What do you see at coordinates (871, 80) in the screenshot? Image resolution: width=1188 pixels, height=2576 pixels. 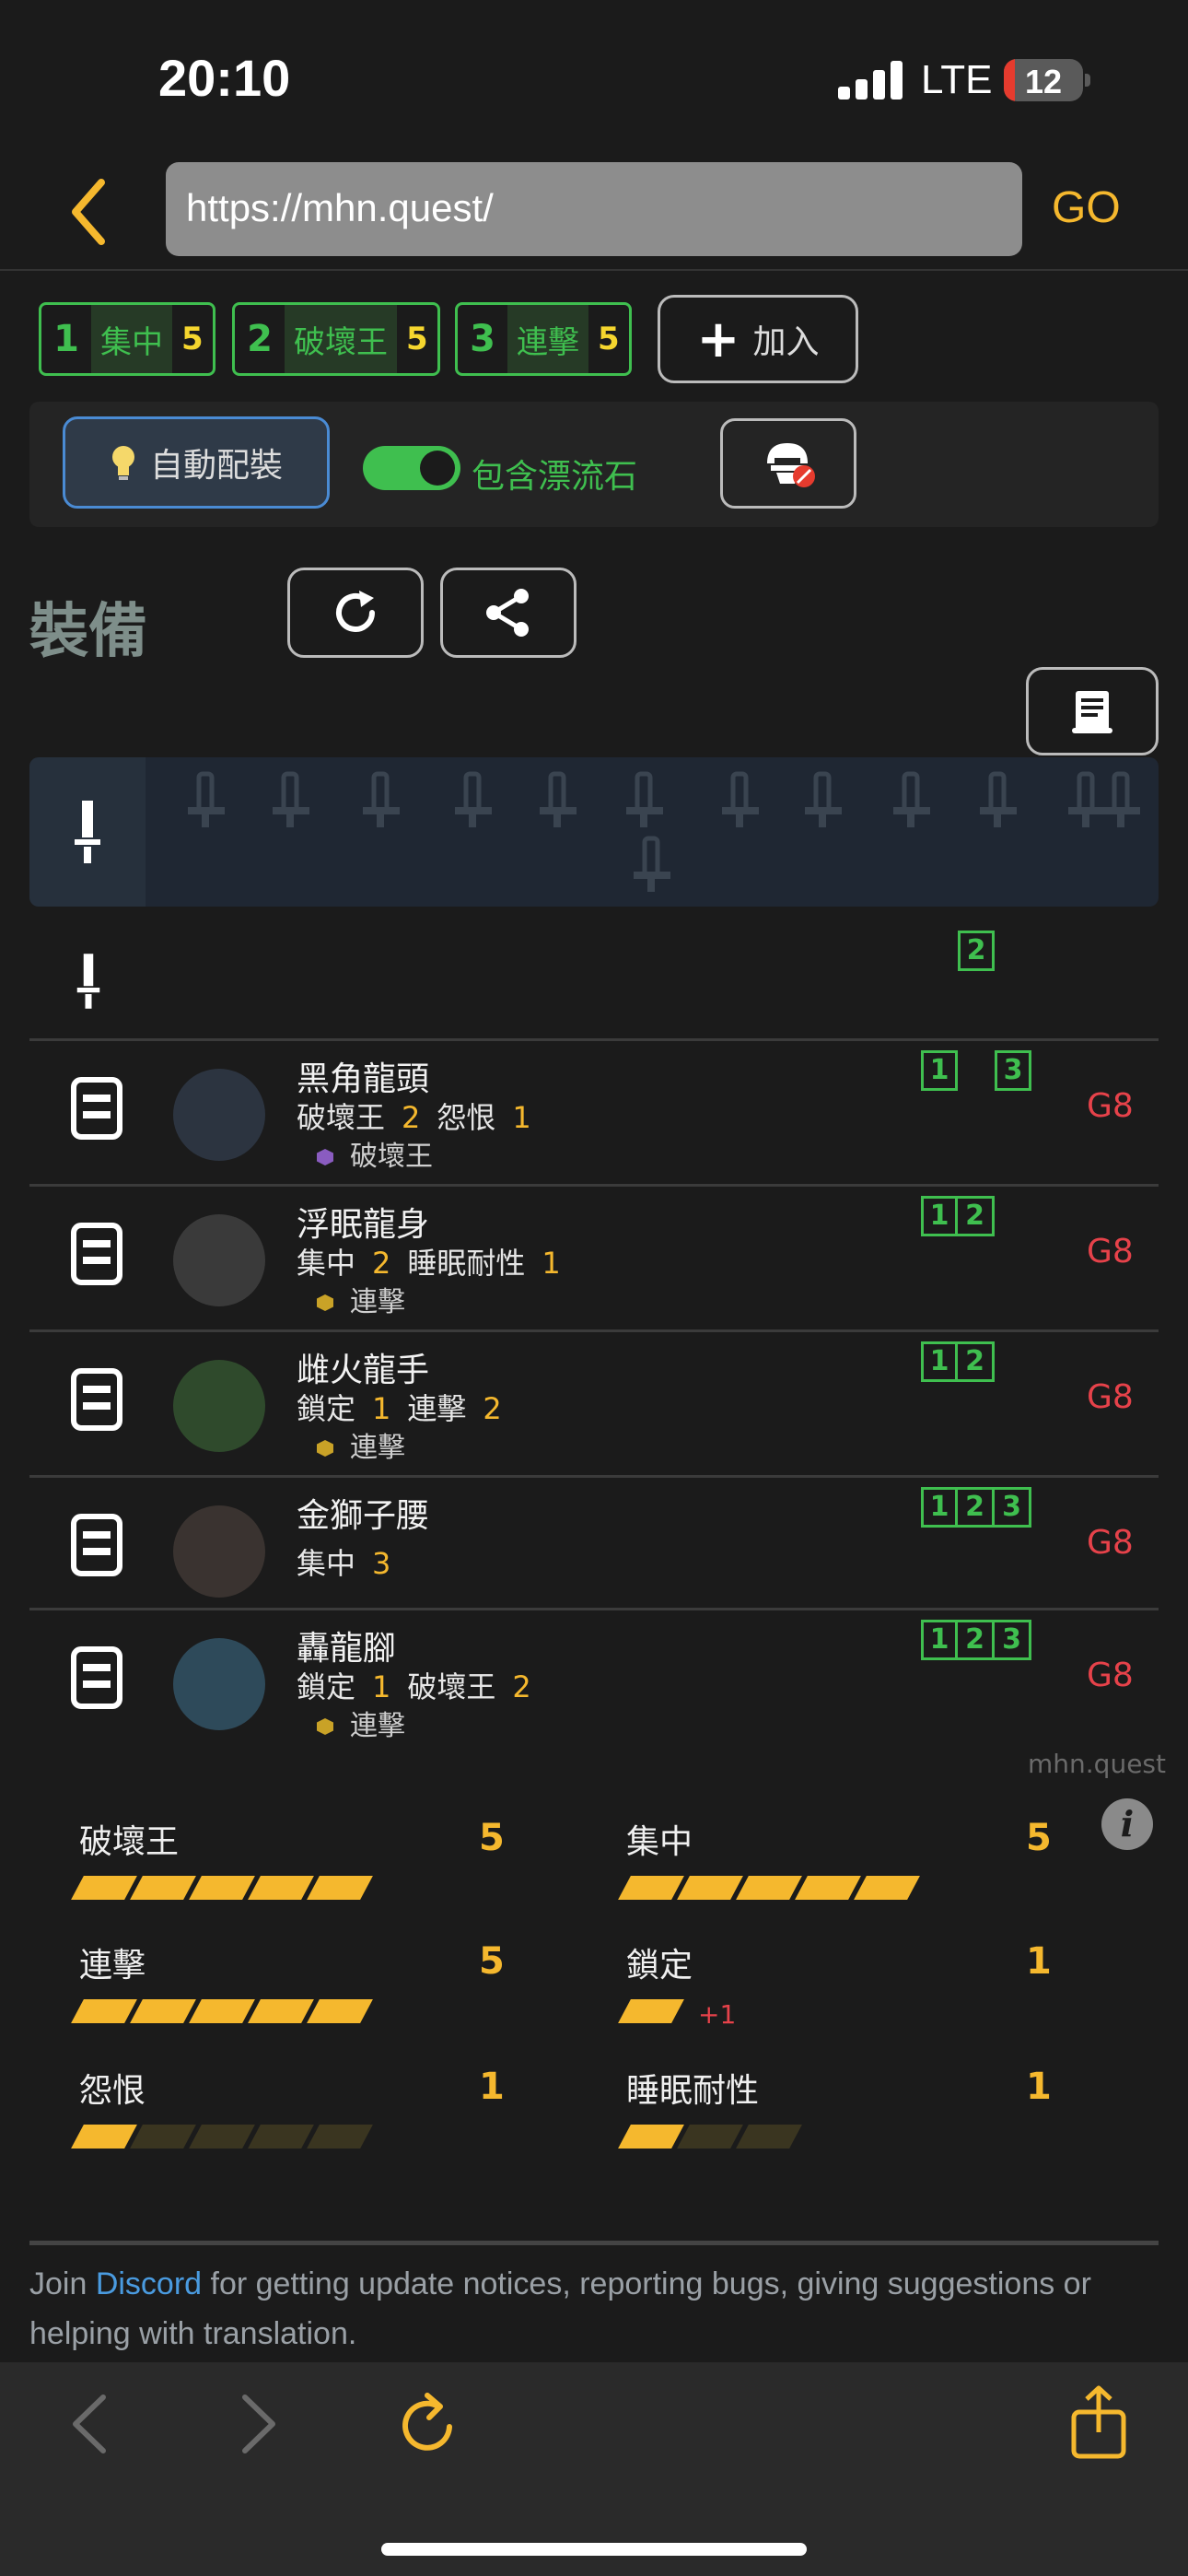 I see `signal-icon` at bounding box center [871, 80].